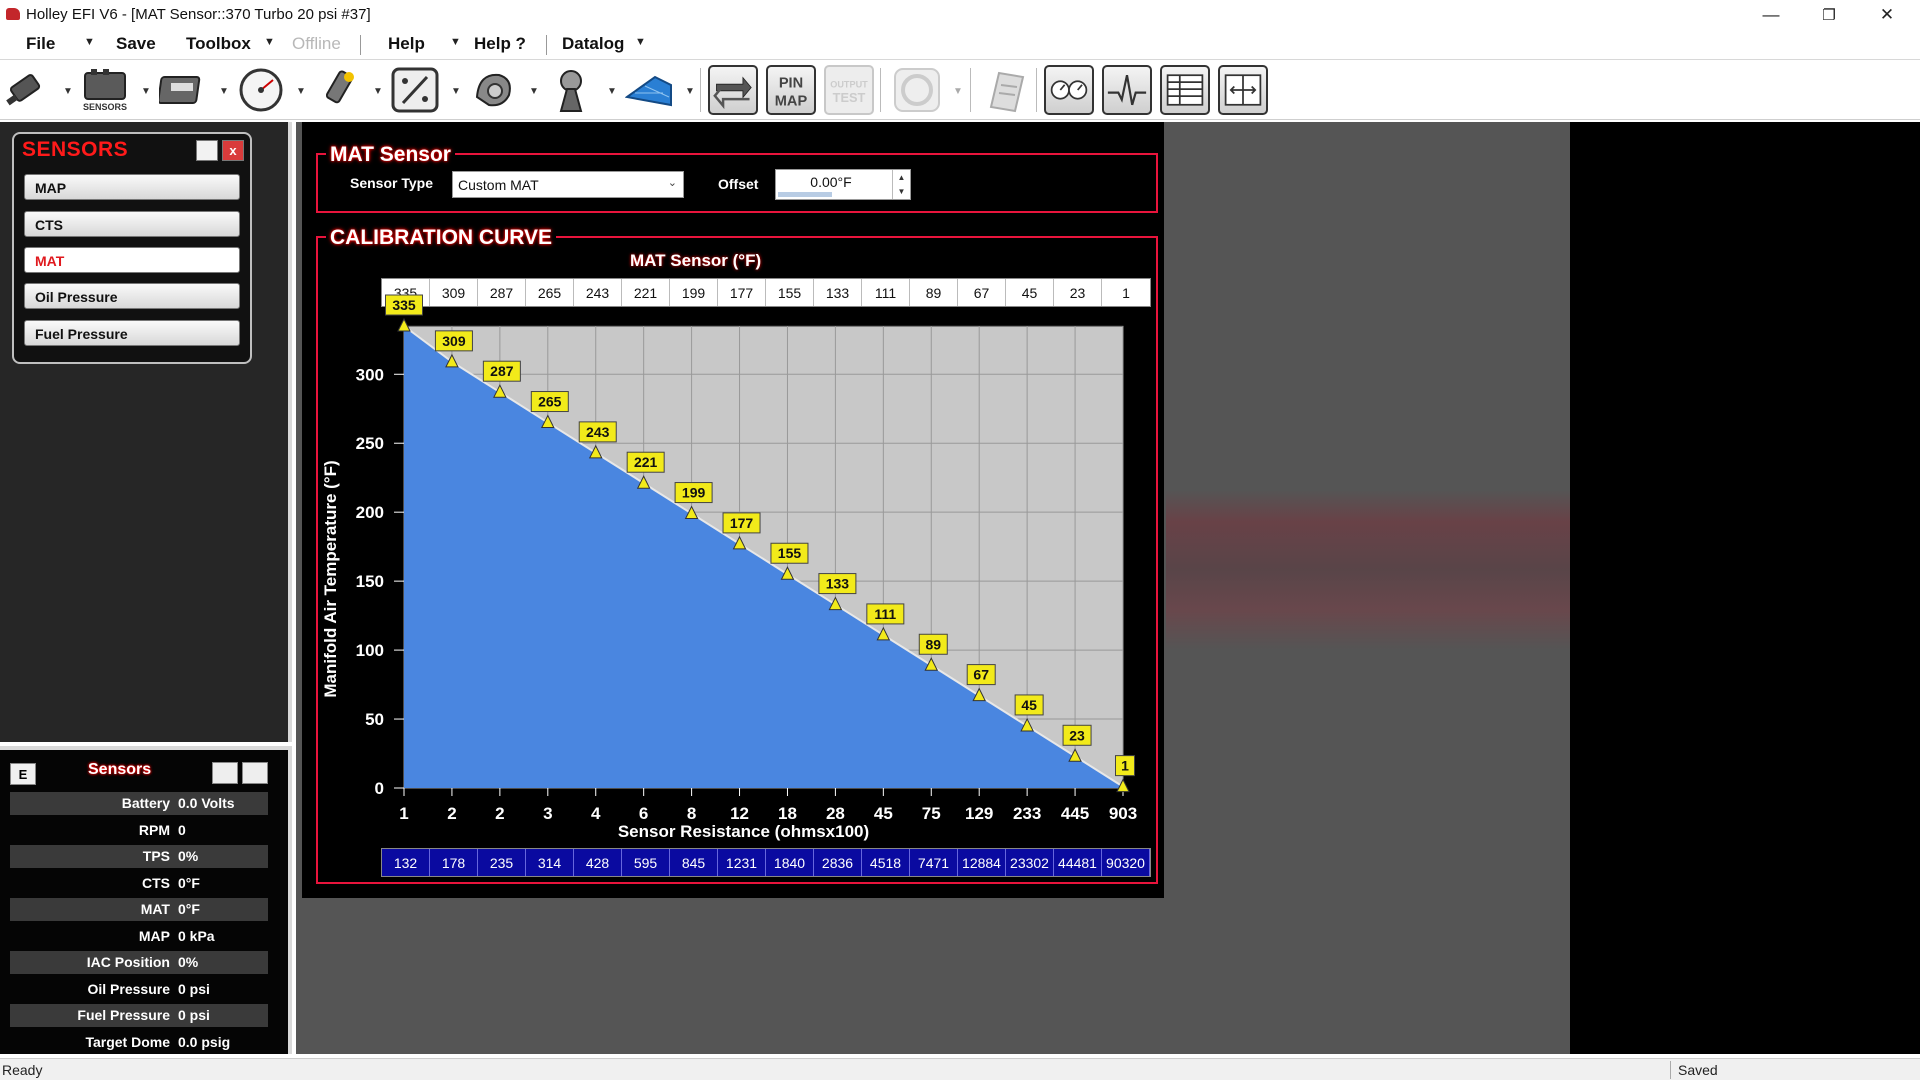 This screenshot has width=1920, height=1080. I want to click on point-label: 89, so click(933, 644).